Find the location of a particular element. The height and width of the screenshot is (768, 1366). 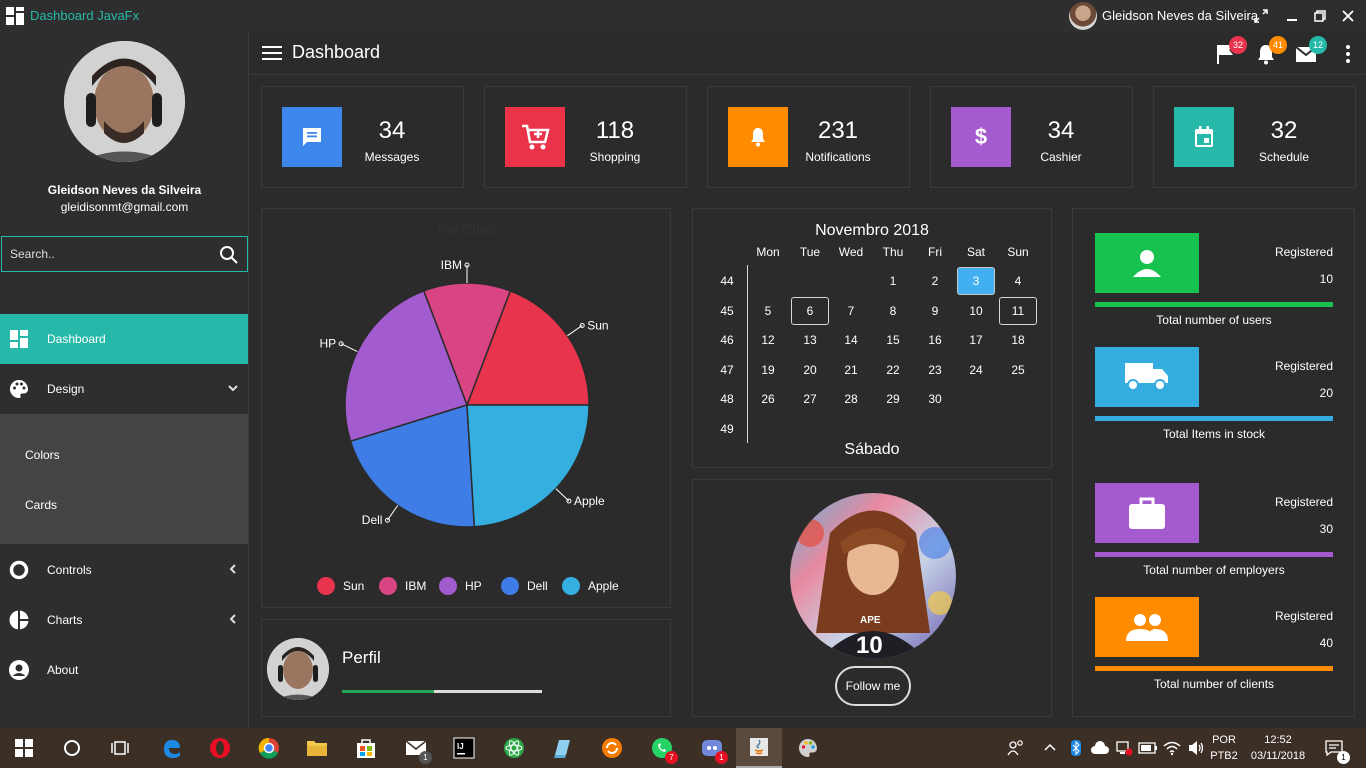

legend-dot is located at coordinates (388, 586).